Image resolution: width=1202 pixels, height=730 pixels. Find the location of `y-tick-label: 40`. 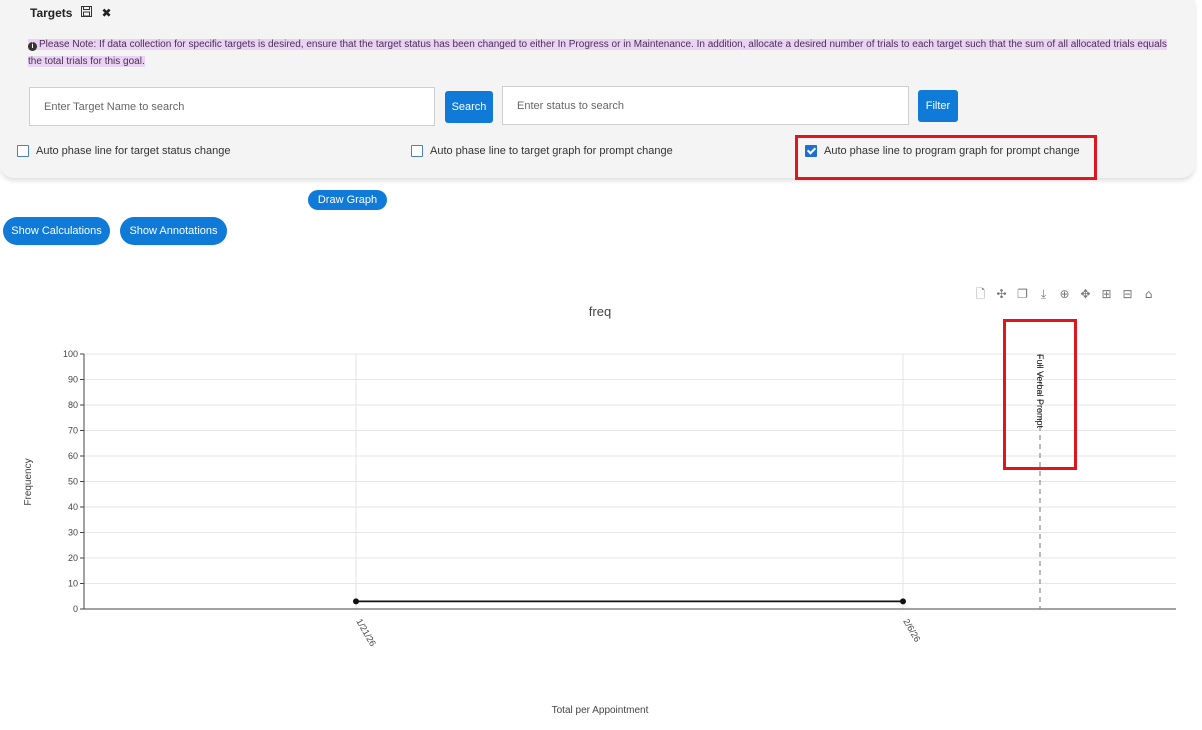

y-tick-label: 40 is located at coordinates (73, 507).